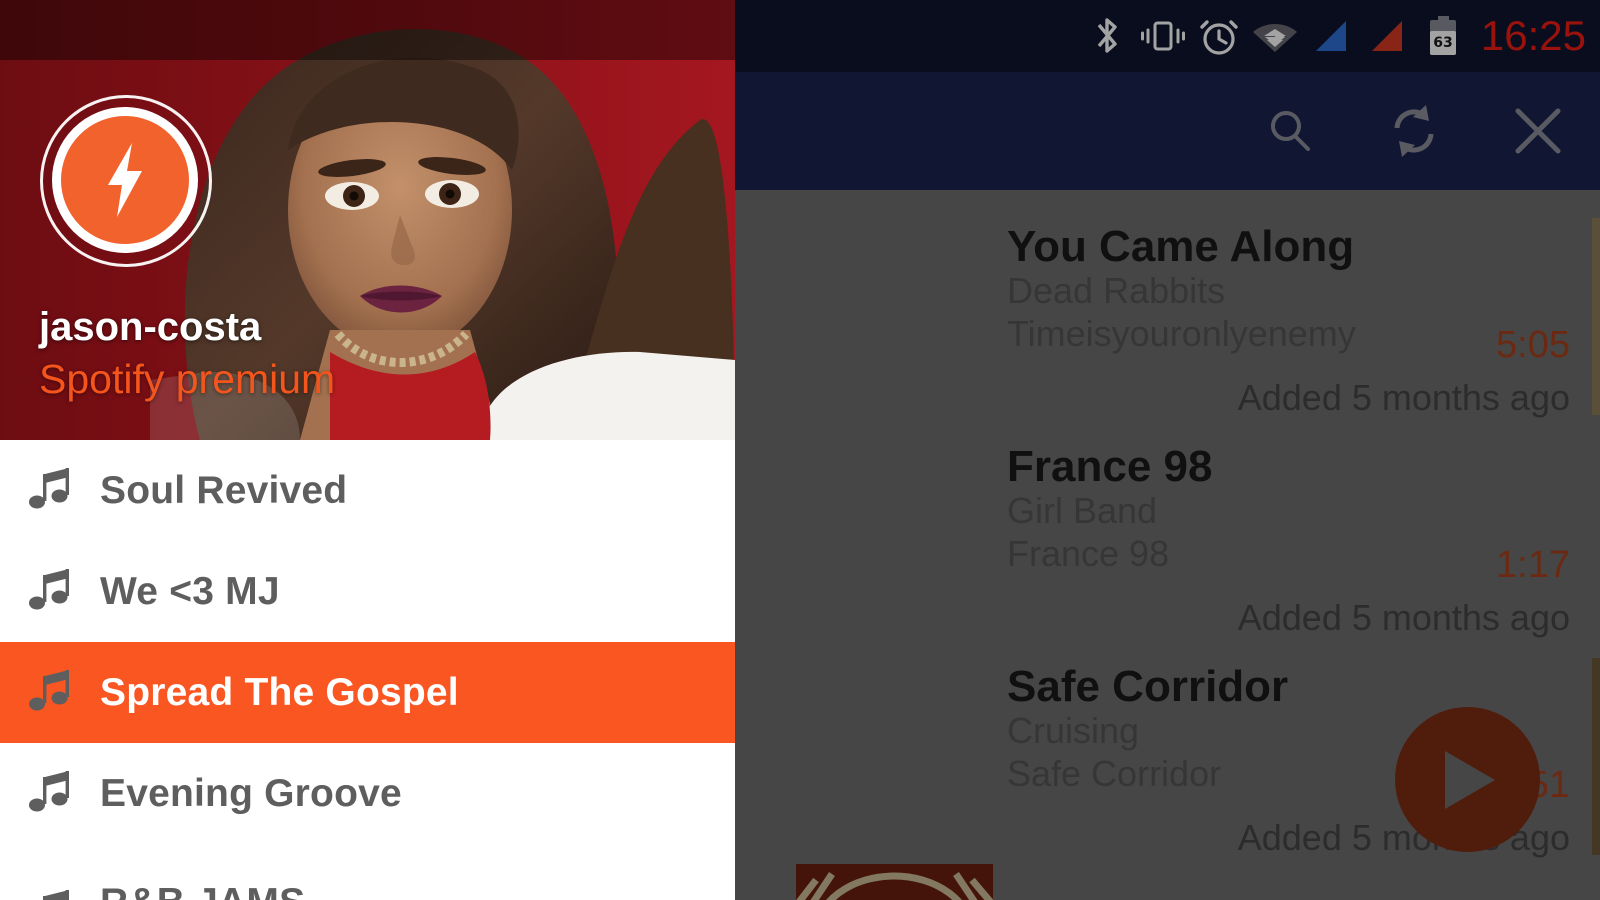 This screenshot has height=900, width=1600. What do you see at coordinates (367, 490) in the screenshot?
I see `drawer-item-soul-revived: Soul Revived` at bounding box center [367, 490].